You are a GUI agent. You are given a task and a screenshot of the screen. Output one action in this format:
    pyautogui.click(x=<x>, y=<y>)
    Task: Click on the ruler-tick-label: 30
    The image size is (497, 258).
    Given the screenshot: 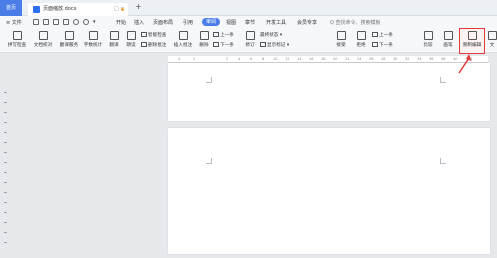 What is the action you would take?
    pyautogui.click(x=395, y=59)
    